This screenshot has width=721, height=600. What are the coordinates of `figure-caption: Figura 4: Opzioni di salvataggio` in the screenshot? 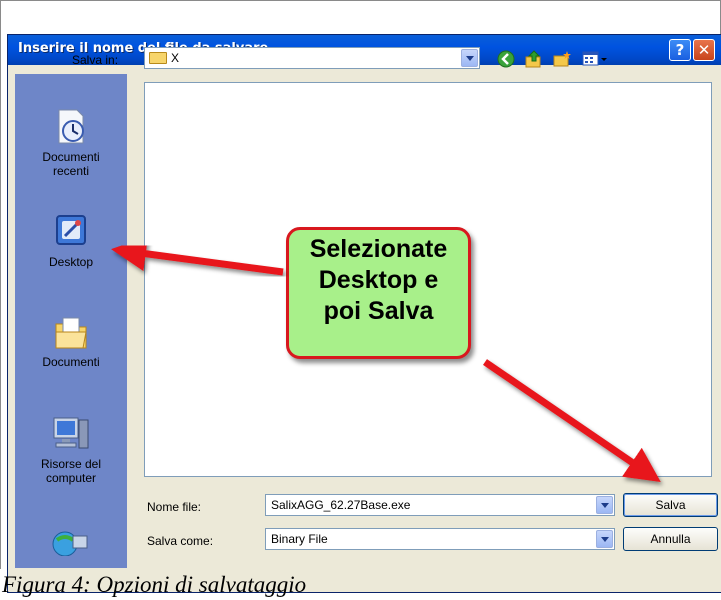 It's located at (154, 584).